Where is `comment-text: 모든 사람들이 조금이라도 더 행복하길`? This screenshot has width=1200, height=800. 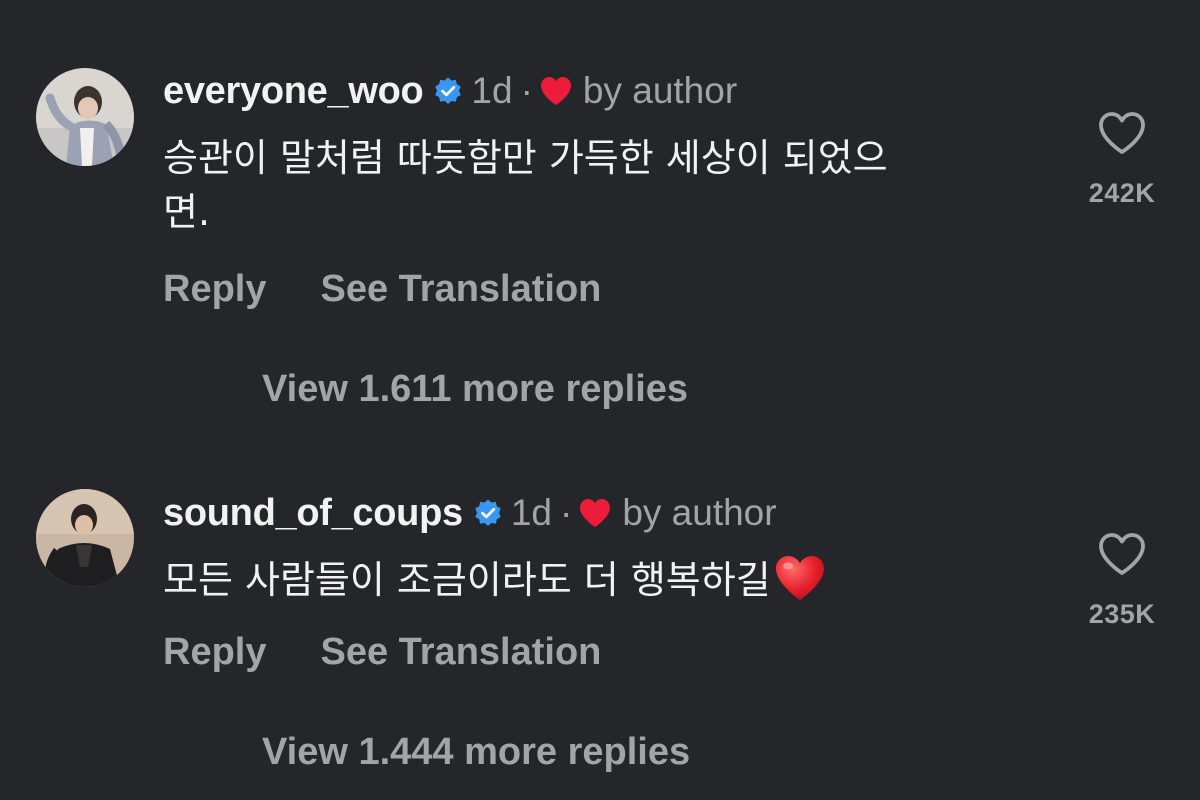 comment-text: 모든 사람들이 조금이라도 더 행복하길 is located at coordinates (603, 580).